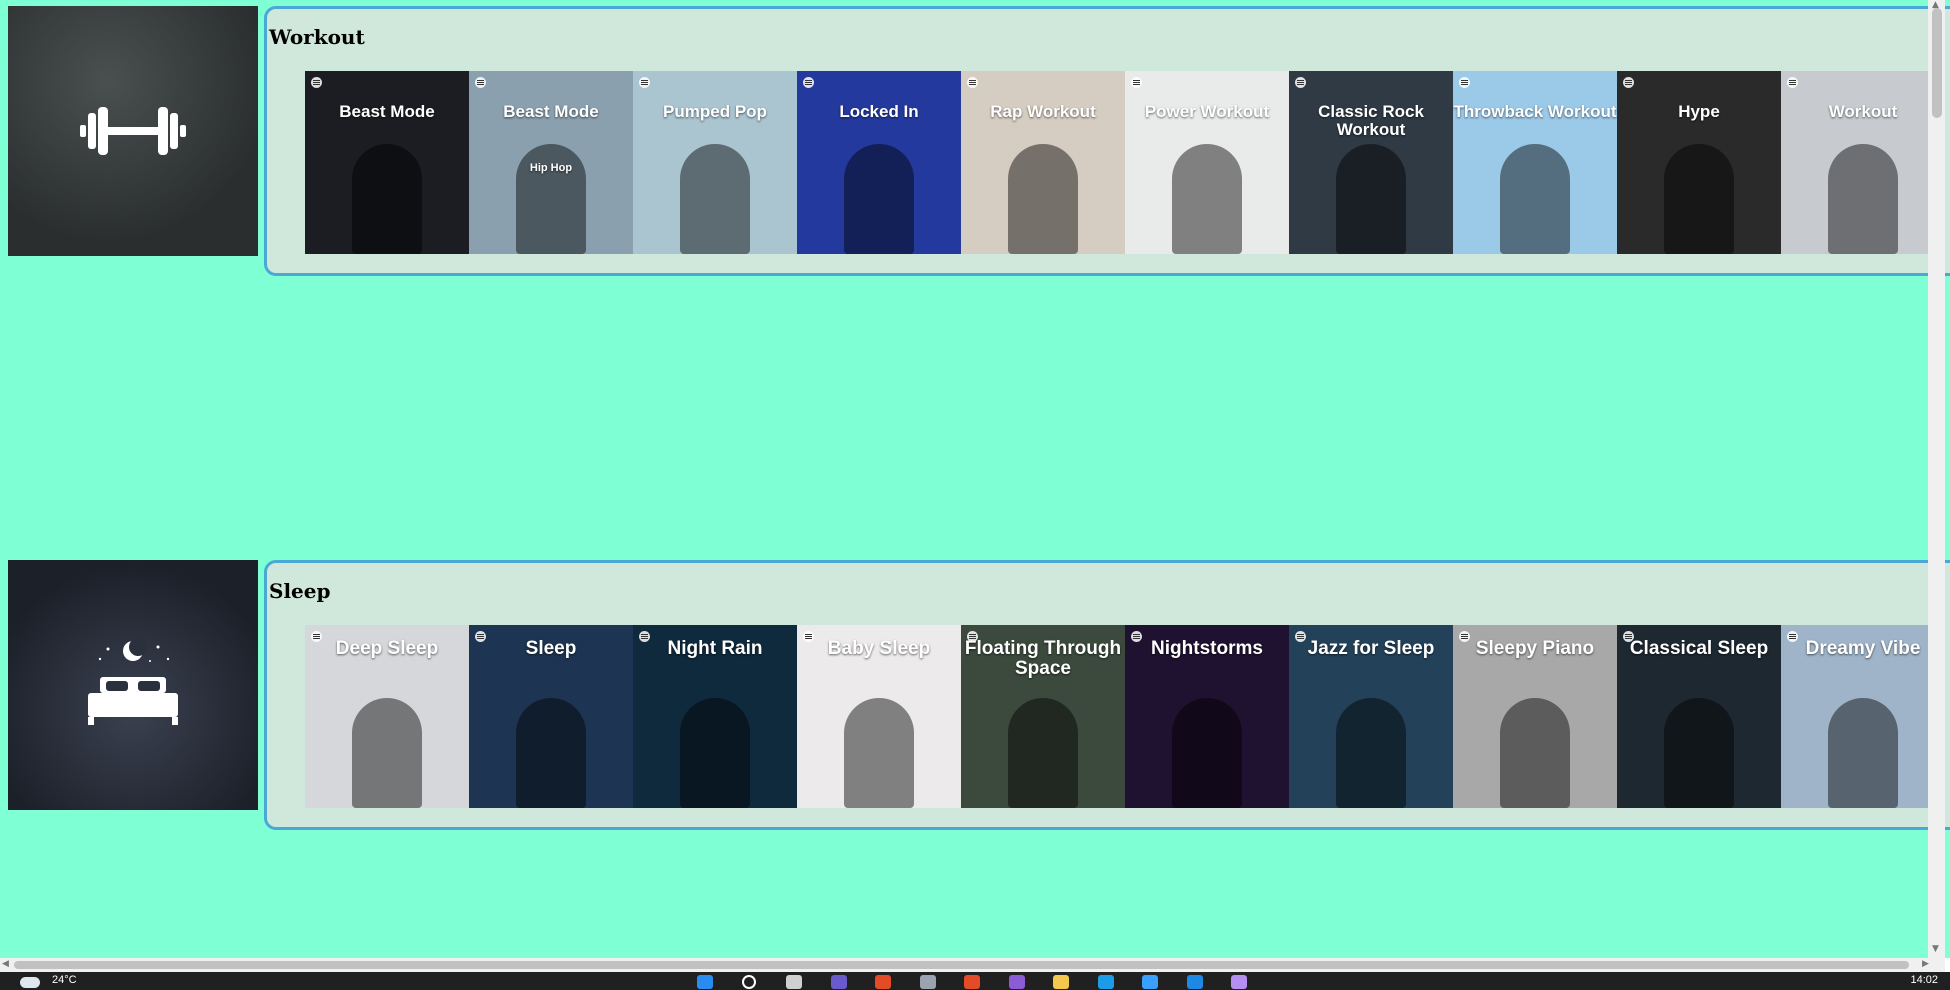 The height and width of the screenshot is (990, 1950). What do you see at coordinates (1207, 648) in the screenshot?
I see `playlist-title: Nightstorms` at bounding box center [1207, 648].